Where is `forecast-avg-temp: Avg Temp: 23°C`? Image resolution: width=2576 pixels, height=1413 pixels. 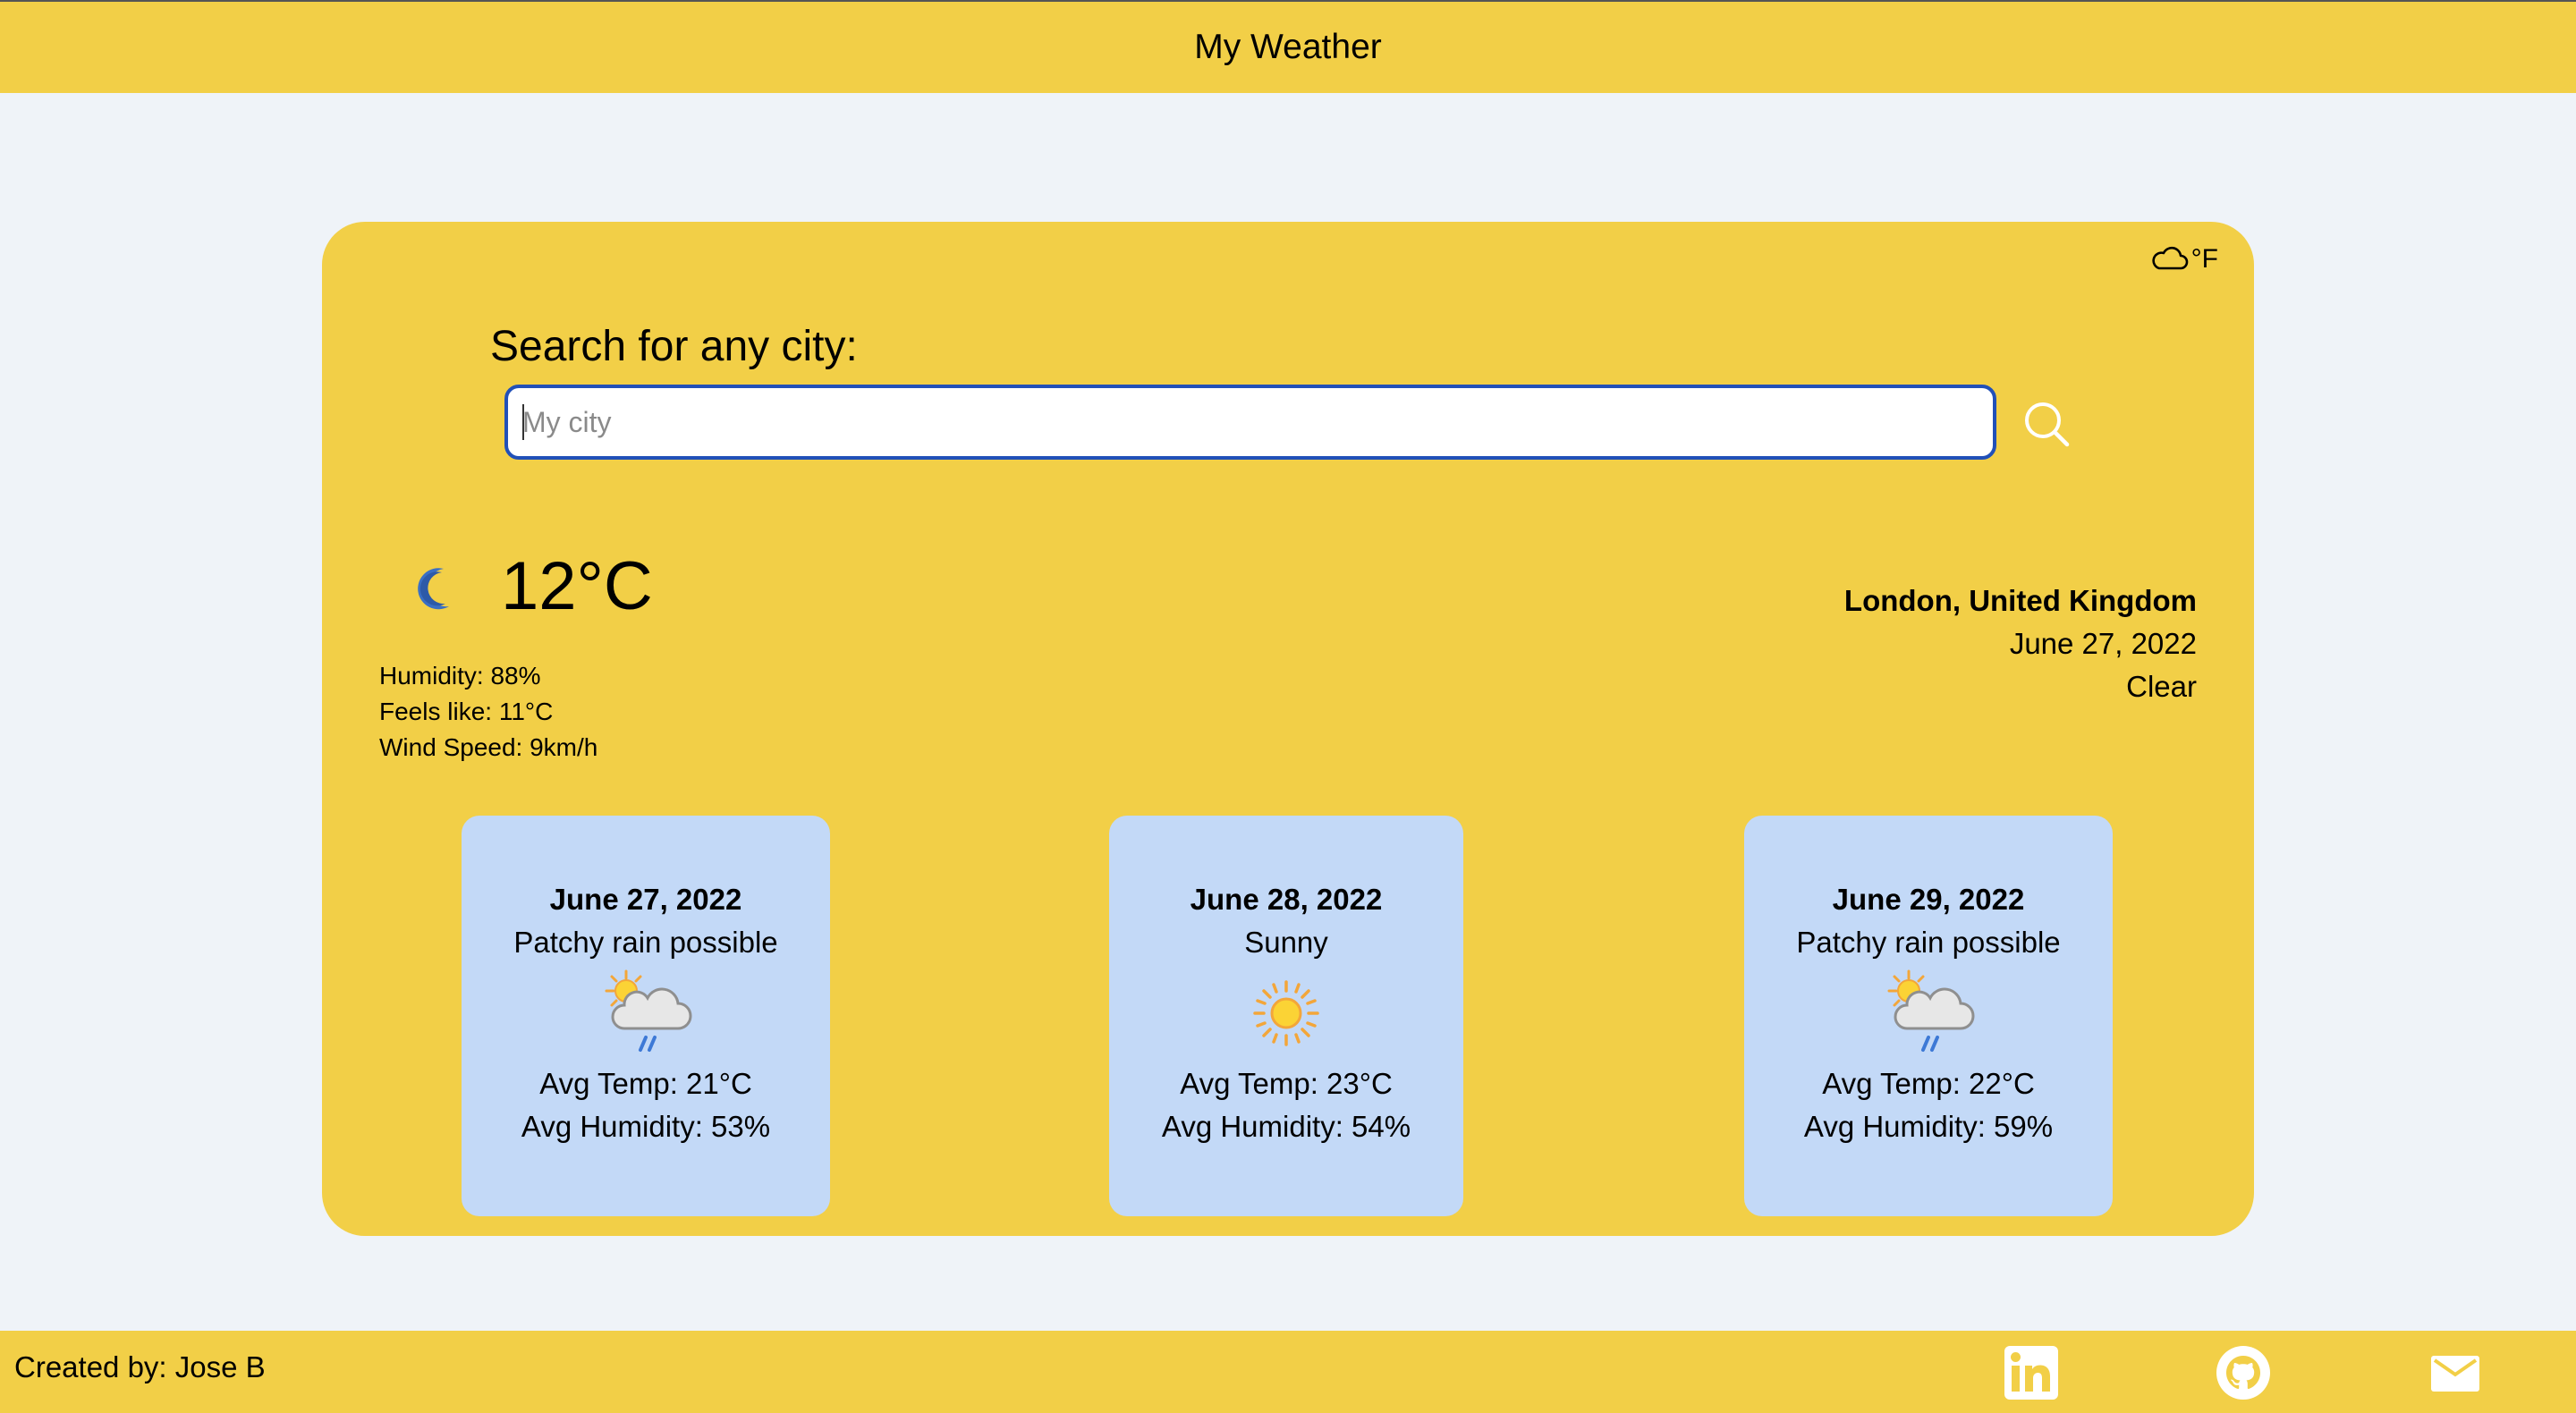
forecast-avg-temp: Avg Temp: 23°C is located at coordinates (1286, 1083).